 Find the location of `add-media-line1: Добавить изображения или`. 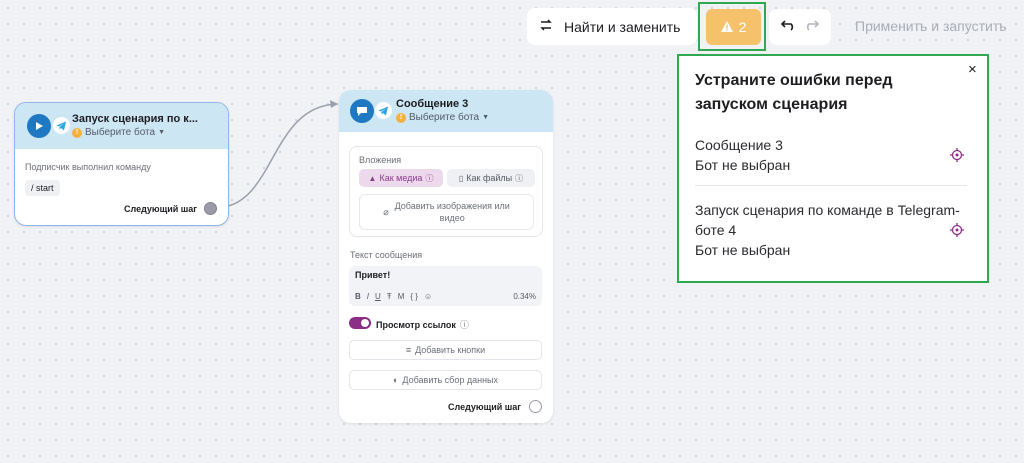

add-media-line1: Добавить изображения или is located at coordinates (452, 206).